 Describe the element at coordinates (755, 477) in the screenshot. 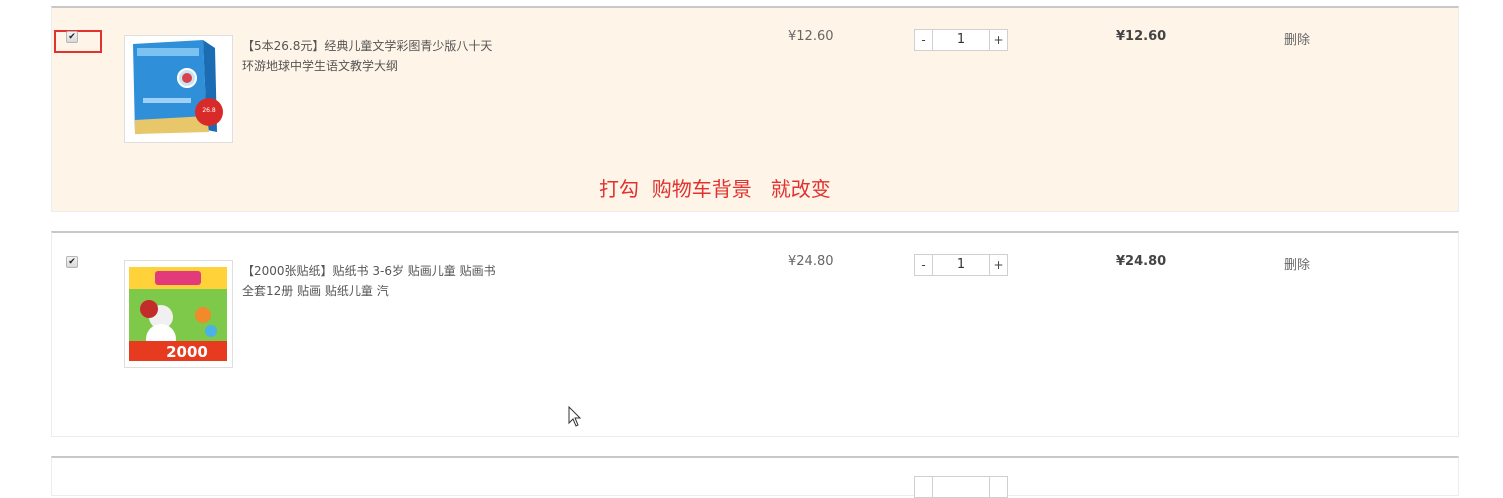

I see `cart-item-partial` at that location.